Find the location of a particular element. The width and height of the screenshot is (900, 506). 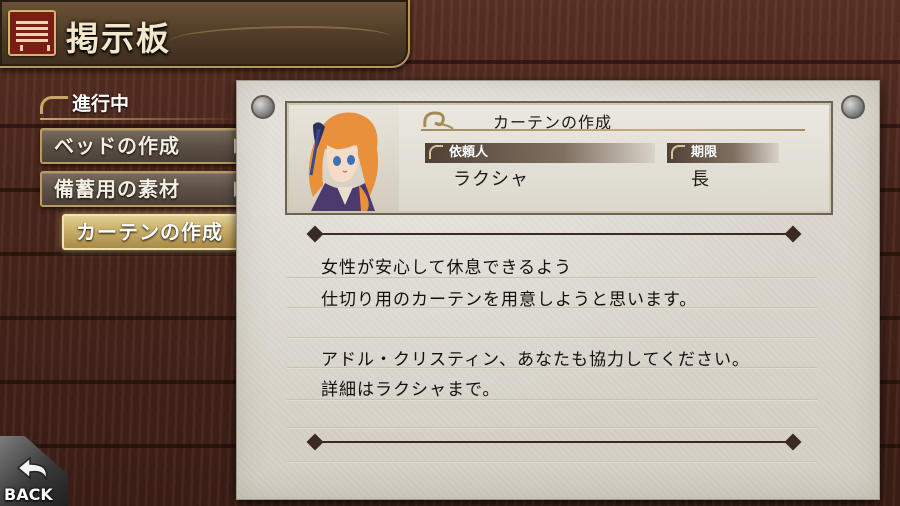

back-arrow-icon is located at coordinates (32, 468).